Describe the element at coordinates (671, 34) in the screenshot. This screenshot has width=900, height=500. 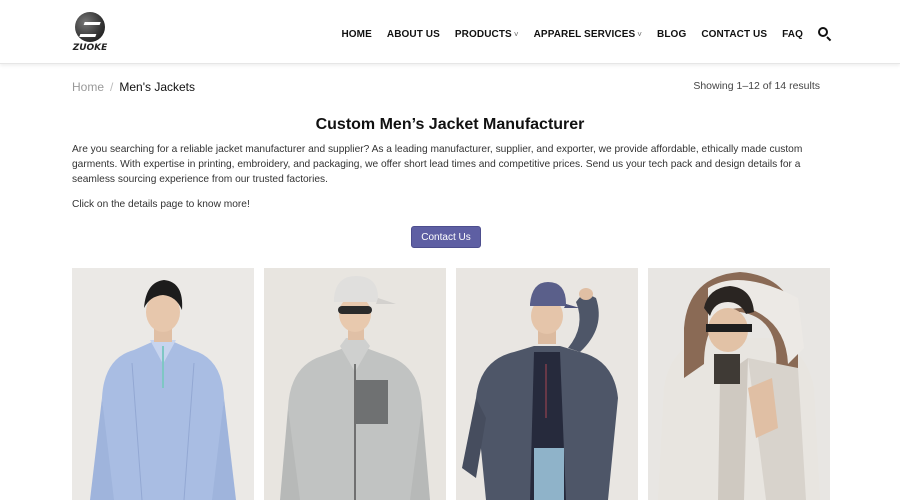
I see `nav-item-blog: BLOG` at that location.